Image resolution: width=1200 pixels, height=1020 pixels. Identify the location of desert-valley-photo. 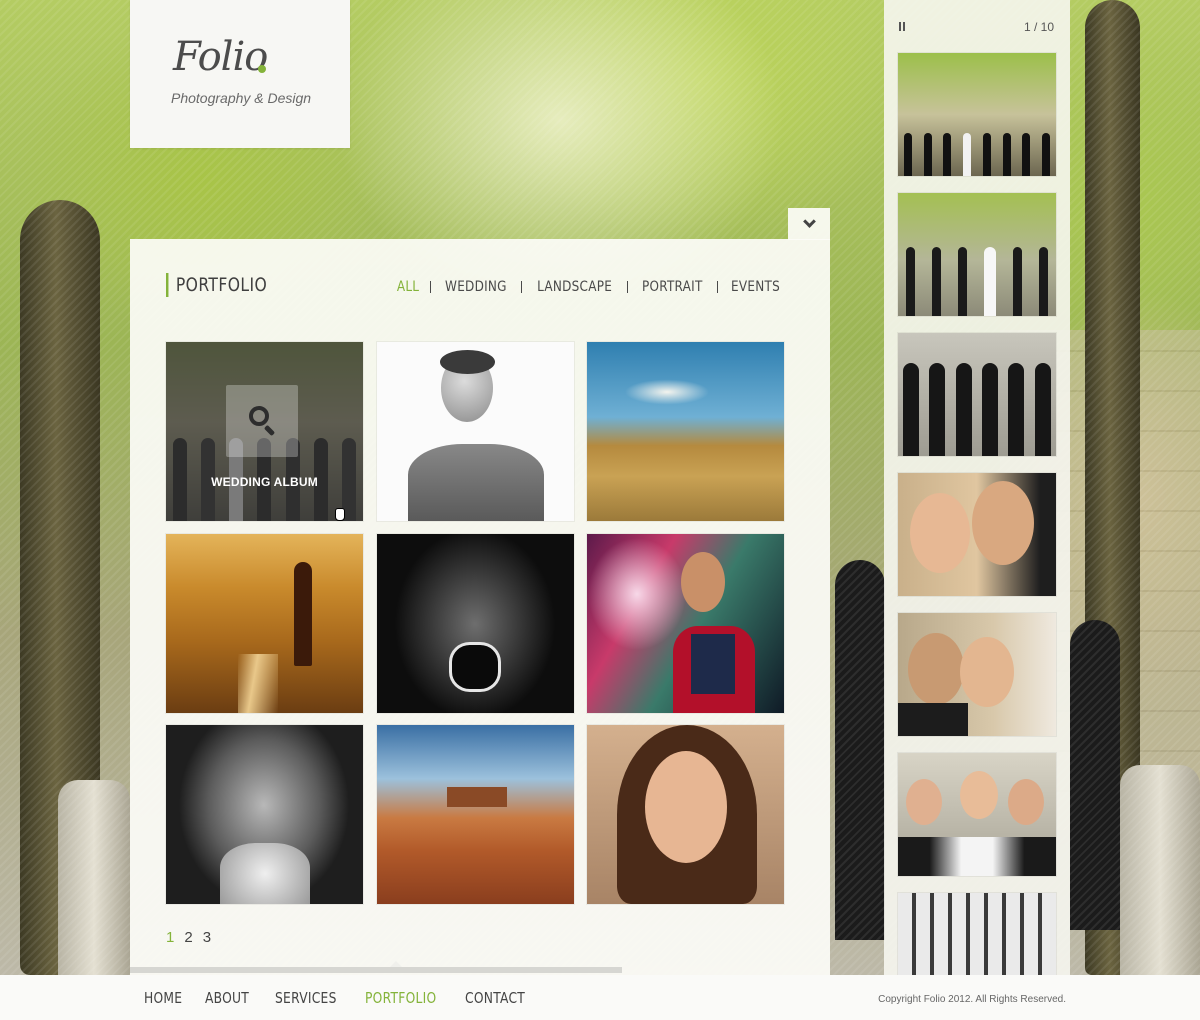
(475, 814).